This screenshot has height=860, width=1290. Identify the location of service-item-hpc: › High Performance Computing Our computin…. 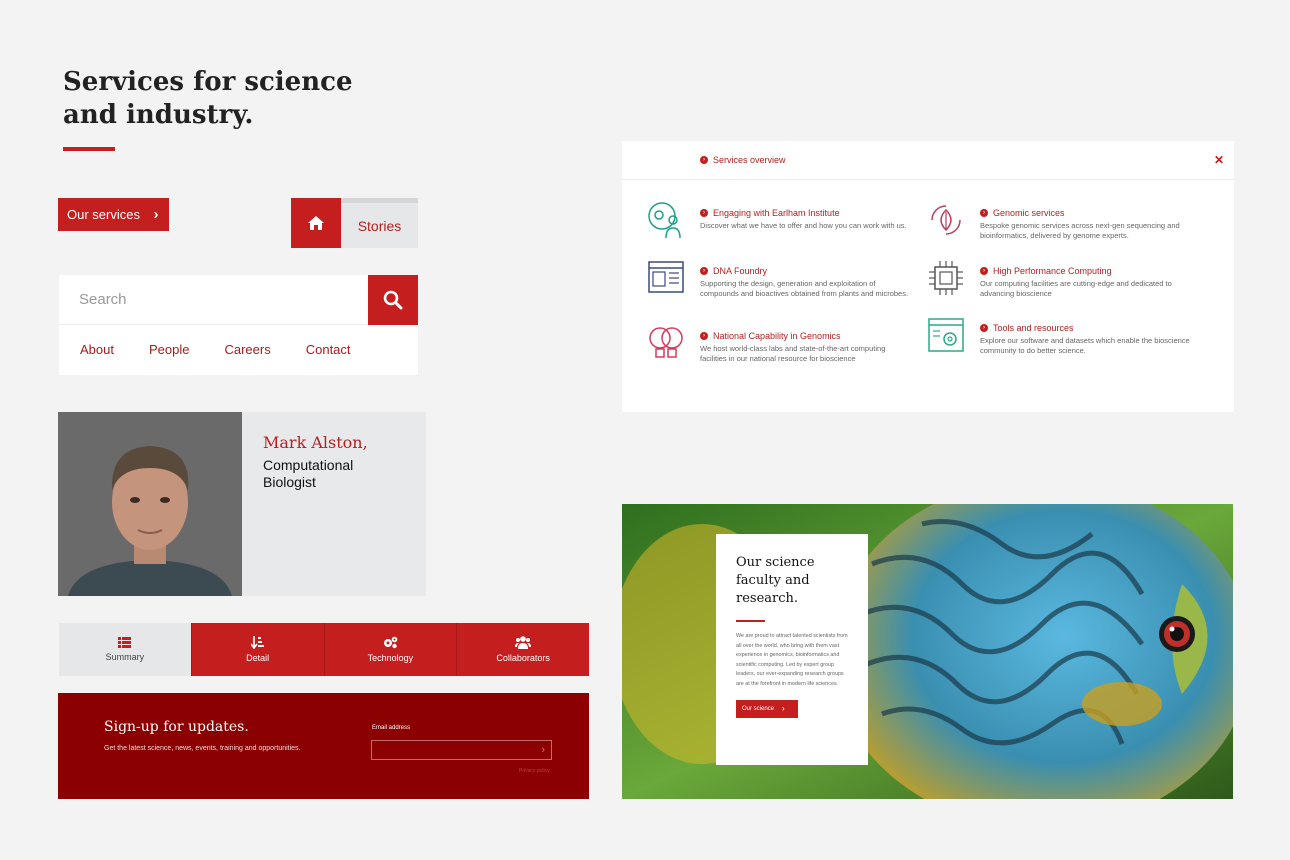
(1074, 280).